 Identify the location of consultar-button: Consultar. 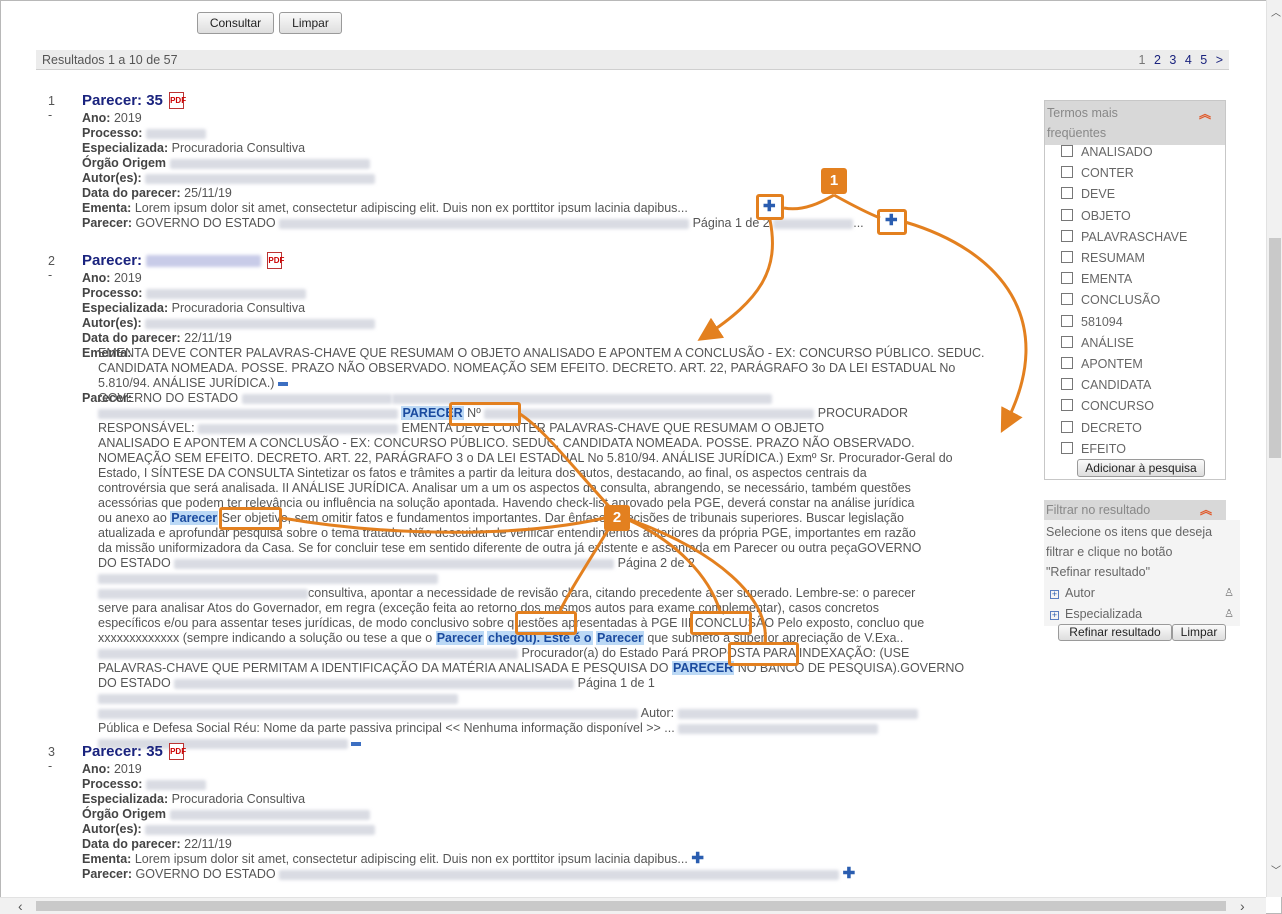
(235, 23).